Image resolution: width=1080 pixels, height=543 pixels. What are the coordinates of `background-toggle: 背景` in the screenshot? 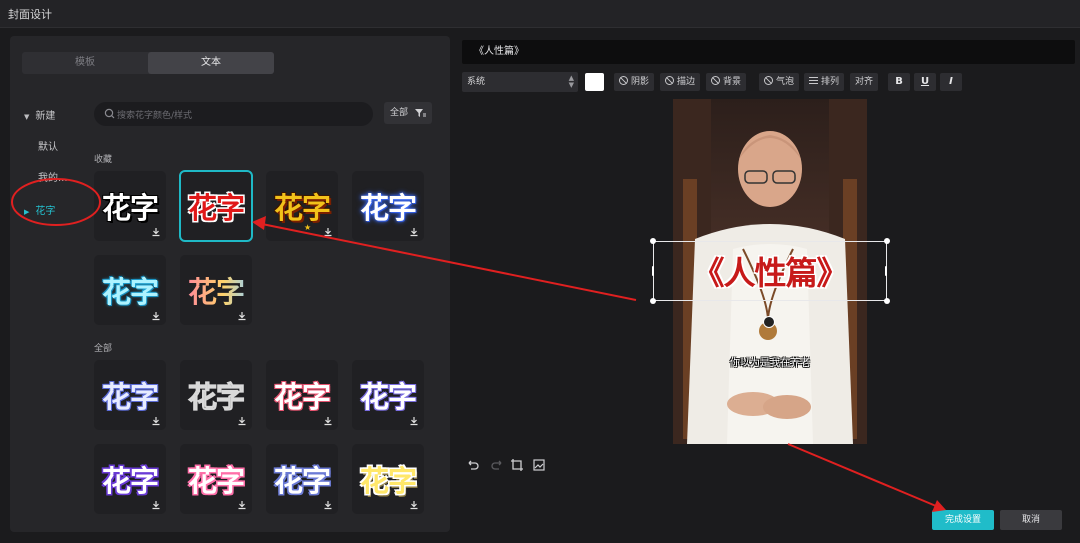 It's located at (726, 82).